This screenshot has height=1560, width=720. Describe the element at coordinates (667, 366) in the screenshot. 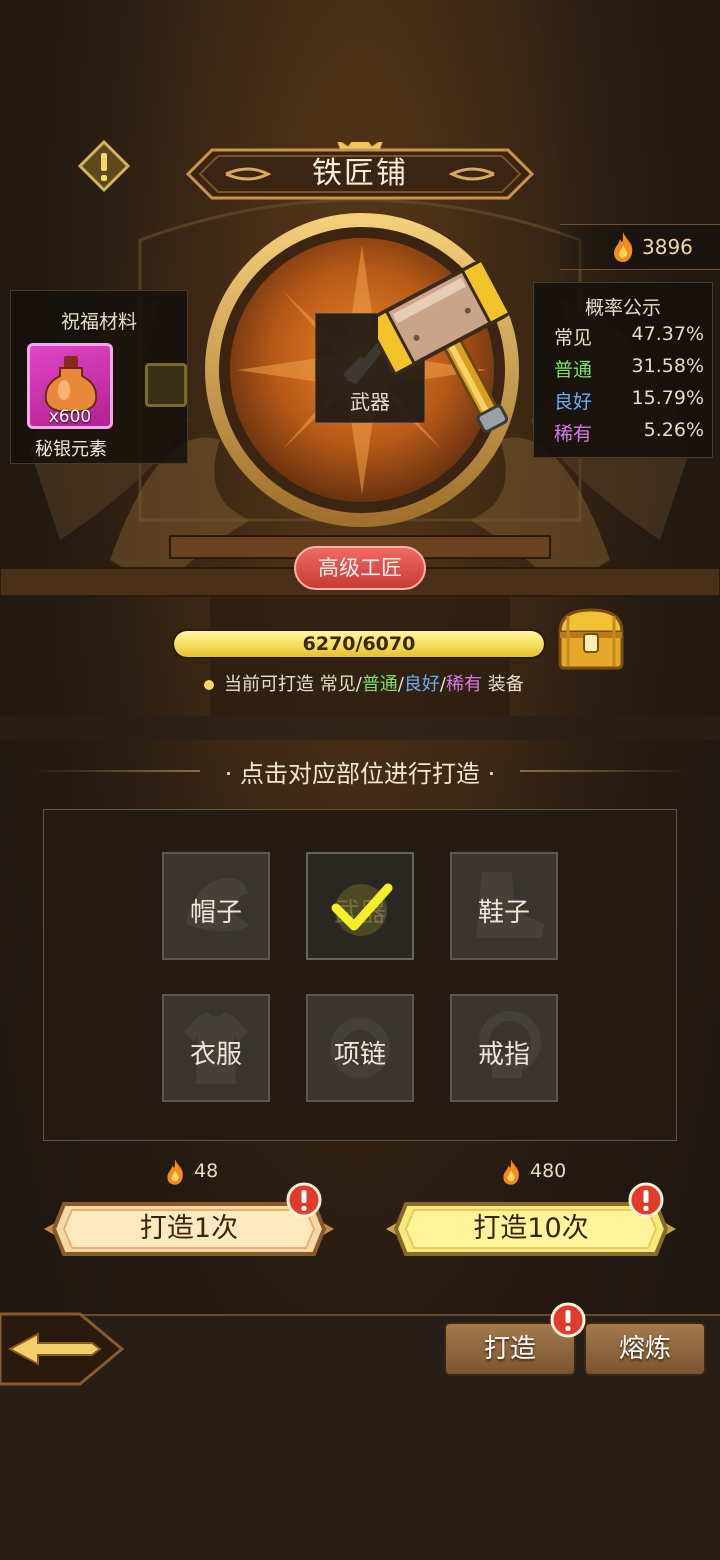

I see `prob-percent: 31.58%` at that location.